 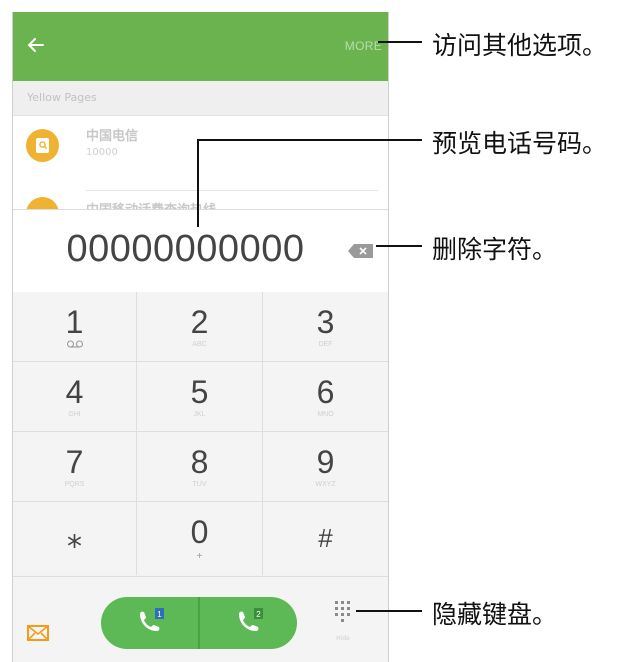 I want to click on key-8: 8 TUV, so click(x=200, y=467).